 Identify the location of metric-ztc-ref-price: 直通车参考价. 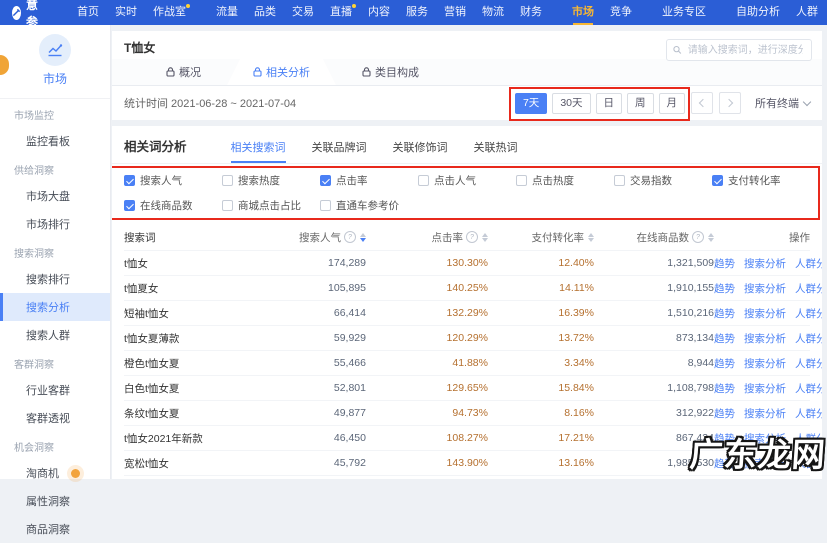
(369, 205).